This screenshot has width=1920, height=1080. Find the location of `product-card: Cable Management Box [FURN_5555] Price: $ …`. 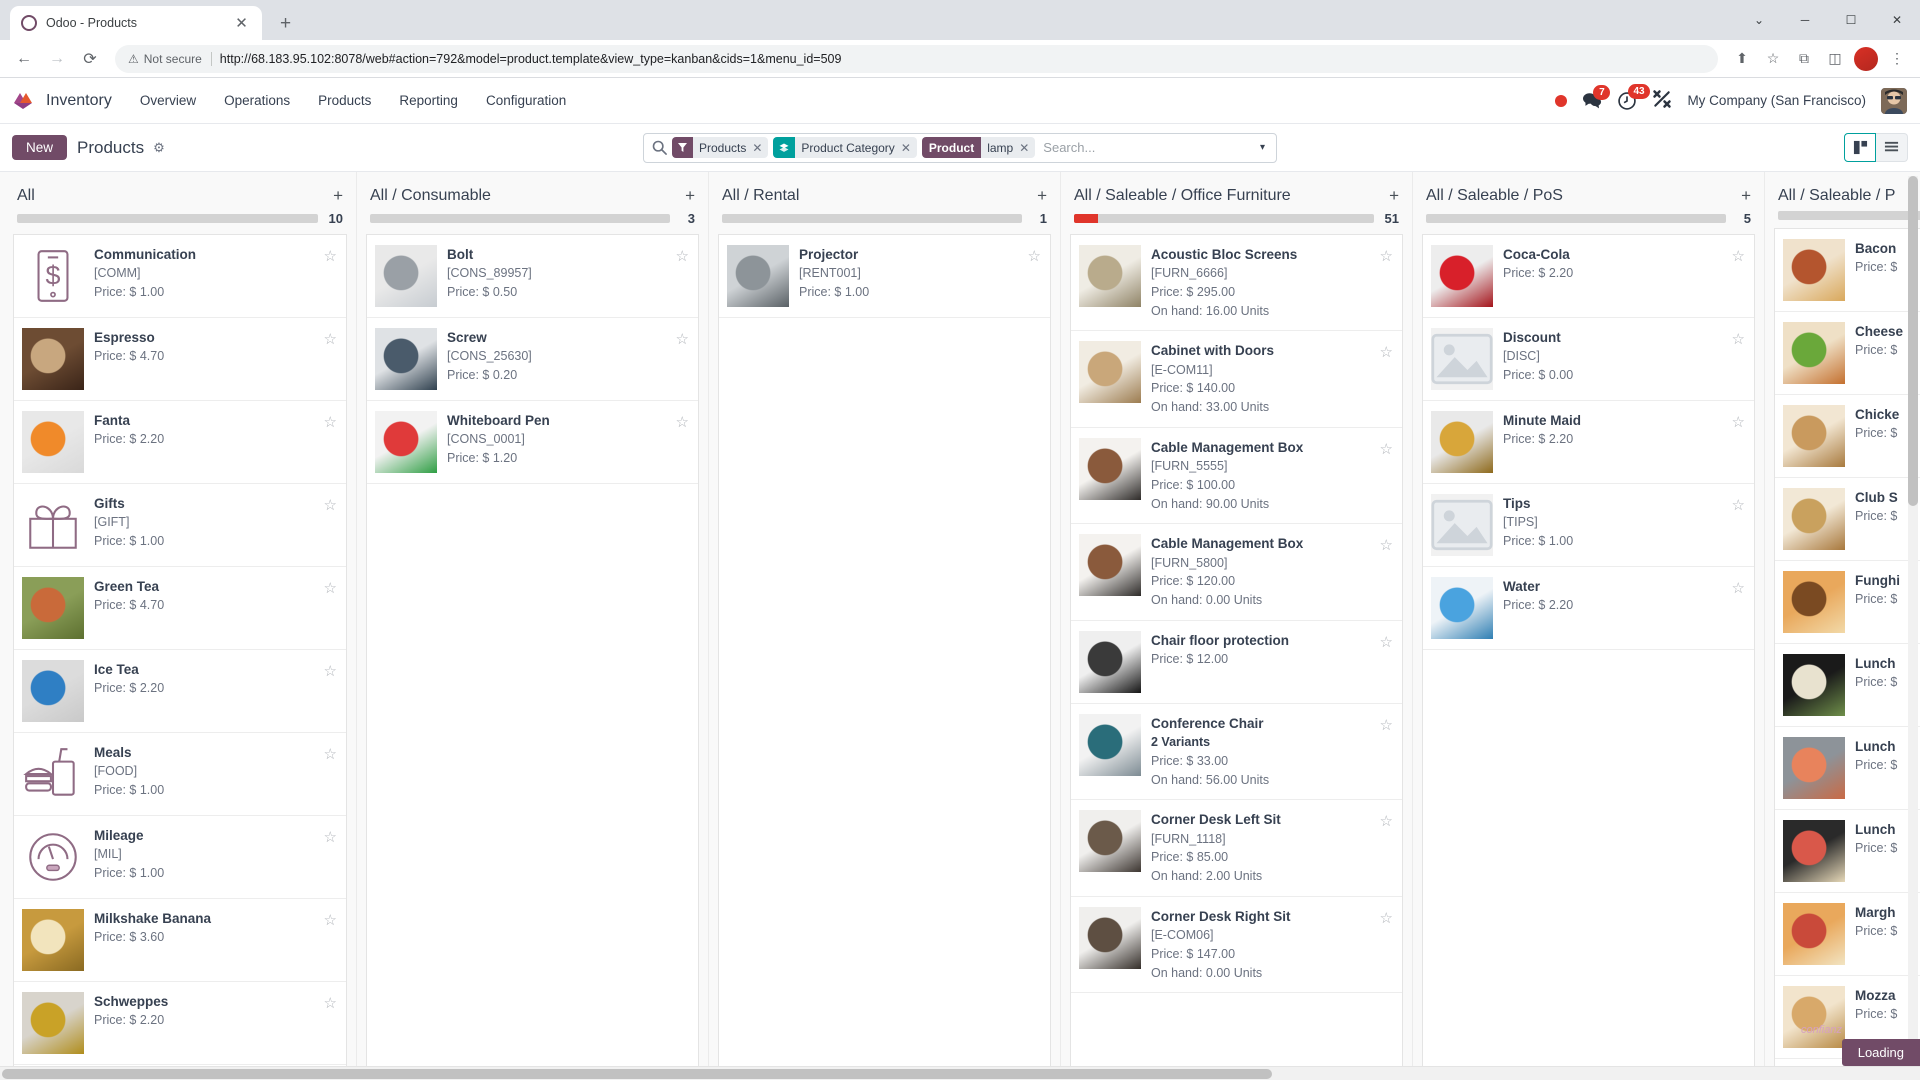

product-card: Cable Management Box [FURN_5555] Price: $ … is located at coordinates (1236, 476).